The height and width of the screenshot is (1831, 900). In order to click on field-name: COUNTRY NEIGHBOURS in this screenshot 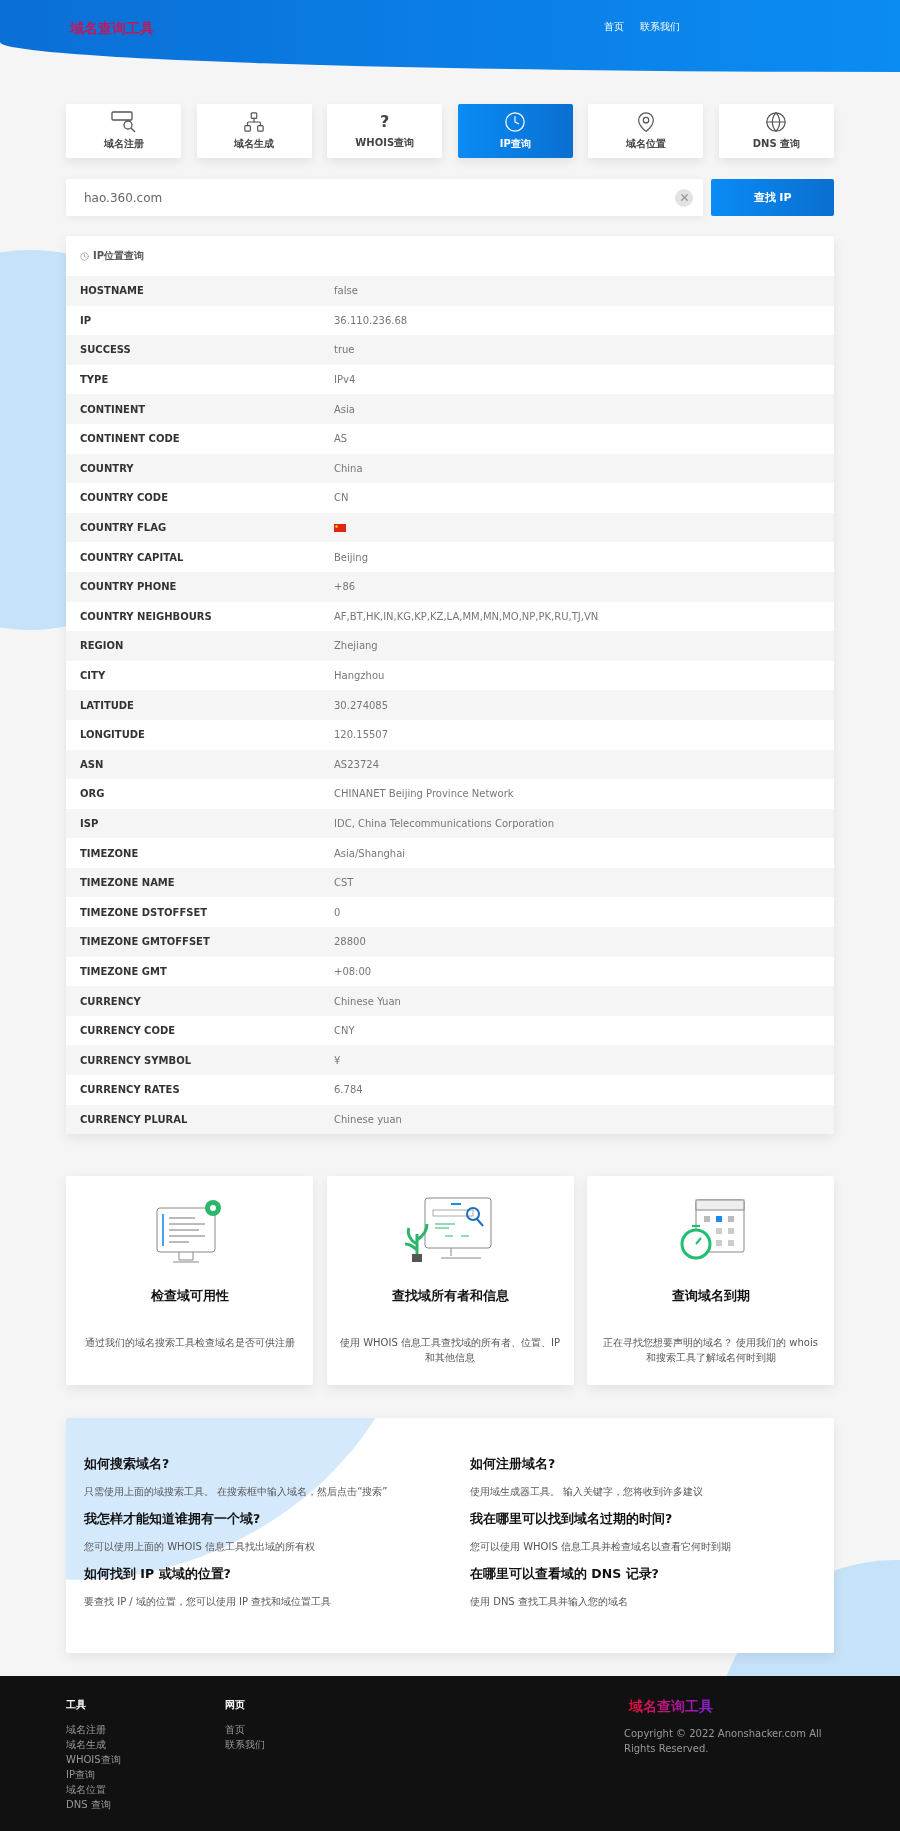, I will do `click(146, 616)`.